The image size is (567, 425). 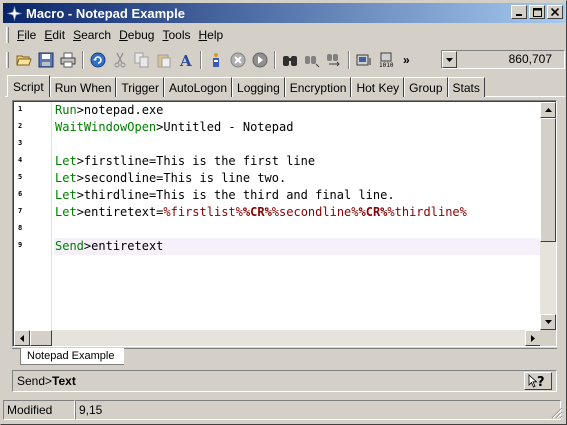 I want to click on stop-icon, so click(x=237, y=60).